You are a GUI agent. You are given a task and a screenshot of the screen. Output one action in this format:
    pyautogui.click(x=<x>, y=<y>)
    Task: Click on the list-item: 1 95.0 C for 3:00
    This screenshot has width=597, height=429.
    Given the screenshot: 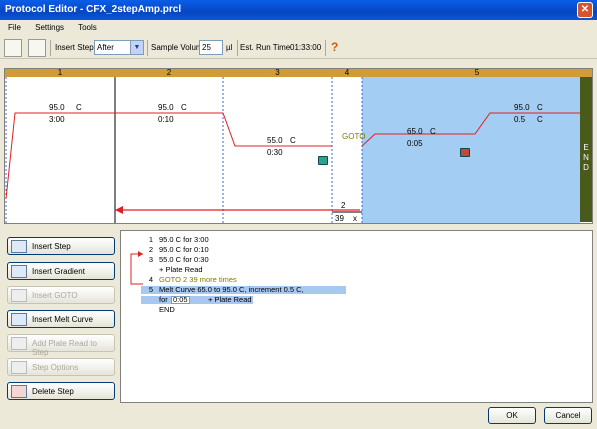 What is the action you would take?
    pyautogui.click(x=356, y=240)
    